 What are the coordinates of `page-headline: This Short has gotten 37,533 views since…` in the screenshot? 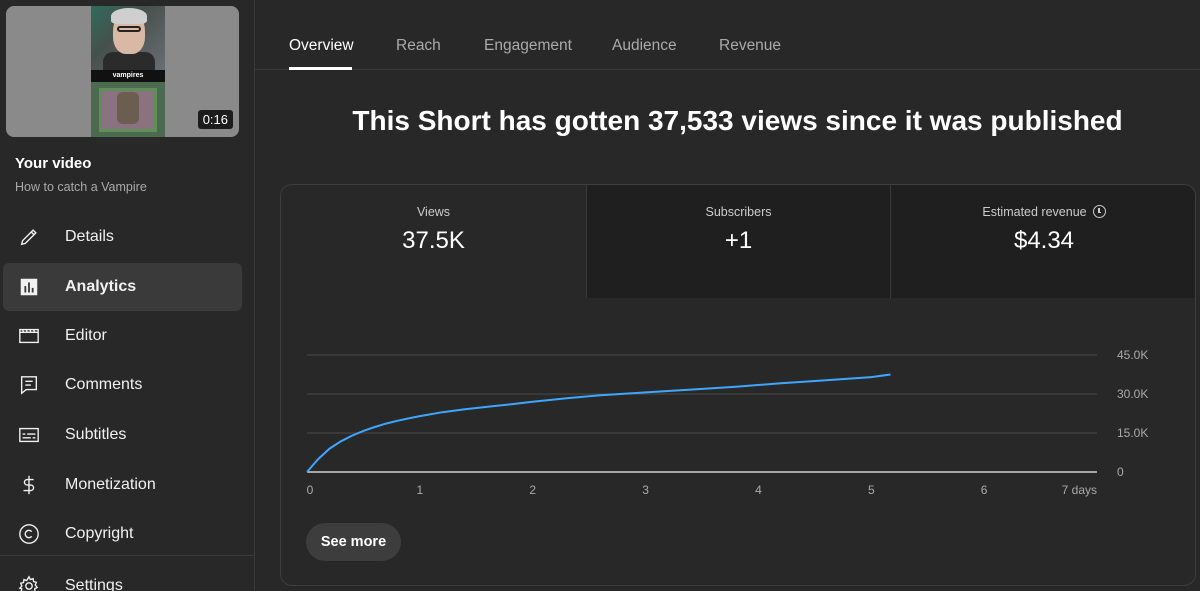 It's located at (737, 120).